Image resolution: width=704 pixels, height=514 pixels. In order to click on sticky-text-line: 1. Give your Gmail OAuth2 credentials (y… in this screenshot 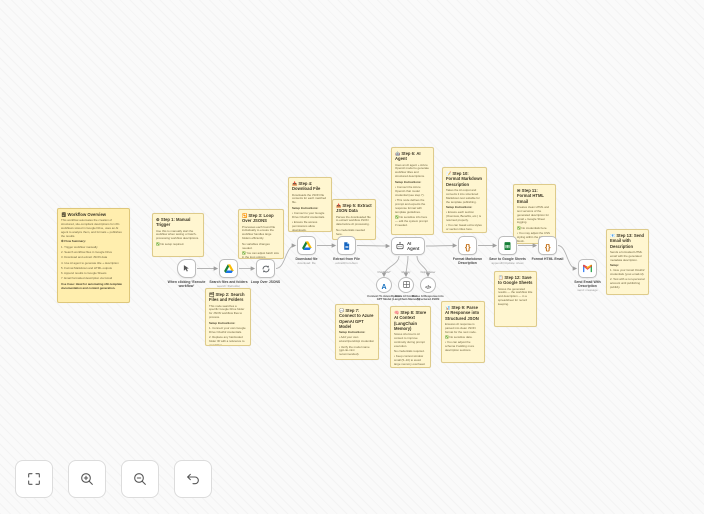, I will do `click(627, 272)`.